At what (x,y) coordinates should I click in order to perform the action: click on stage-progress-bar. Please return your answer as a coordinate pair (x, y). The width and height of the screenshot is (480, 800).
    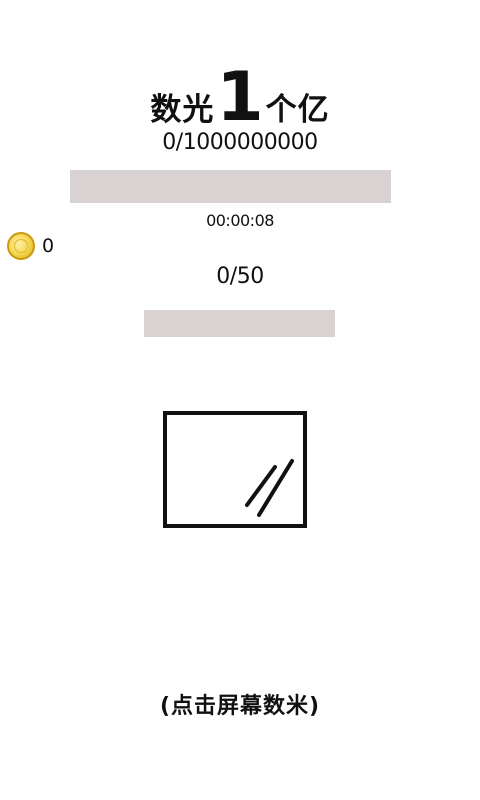
    Looking at the image, I should click on (239, 323).